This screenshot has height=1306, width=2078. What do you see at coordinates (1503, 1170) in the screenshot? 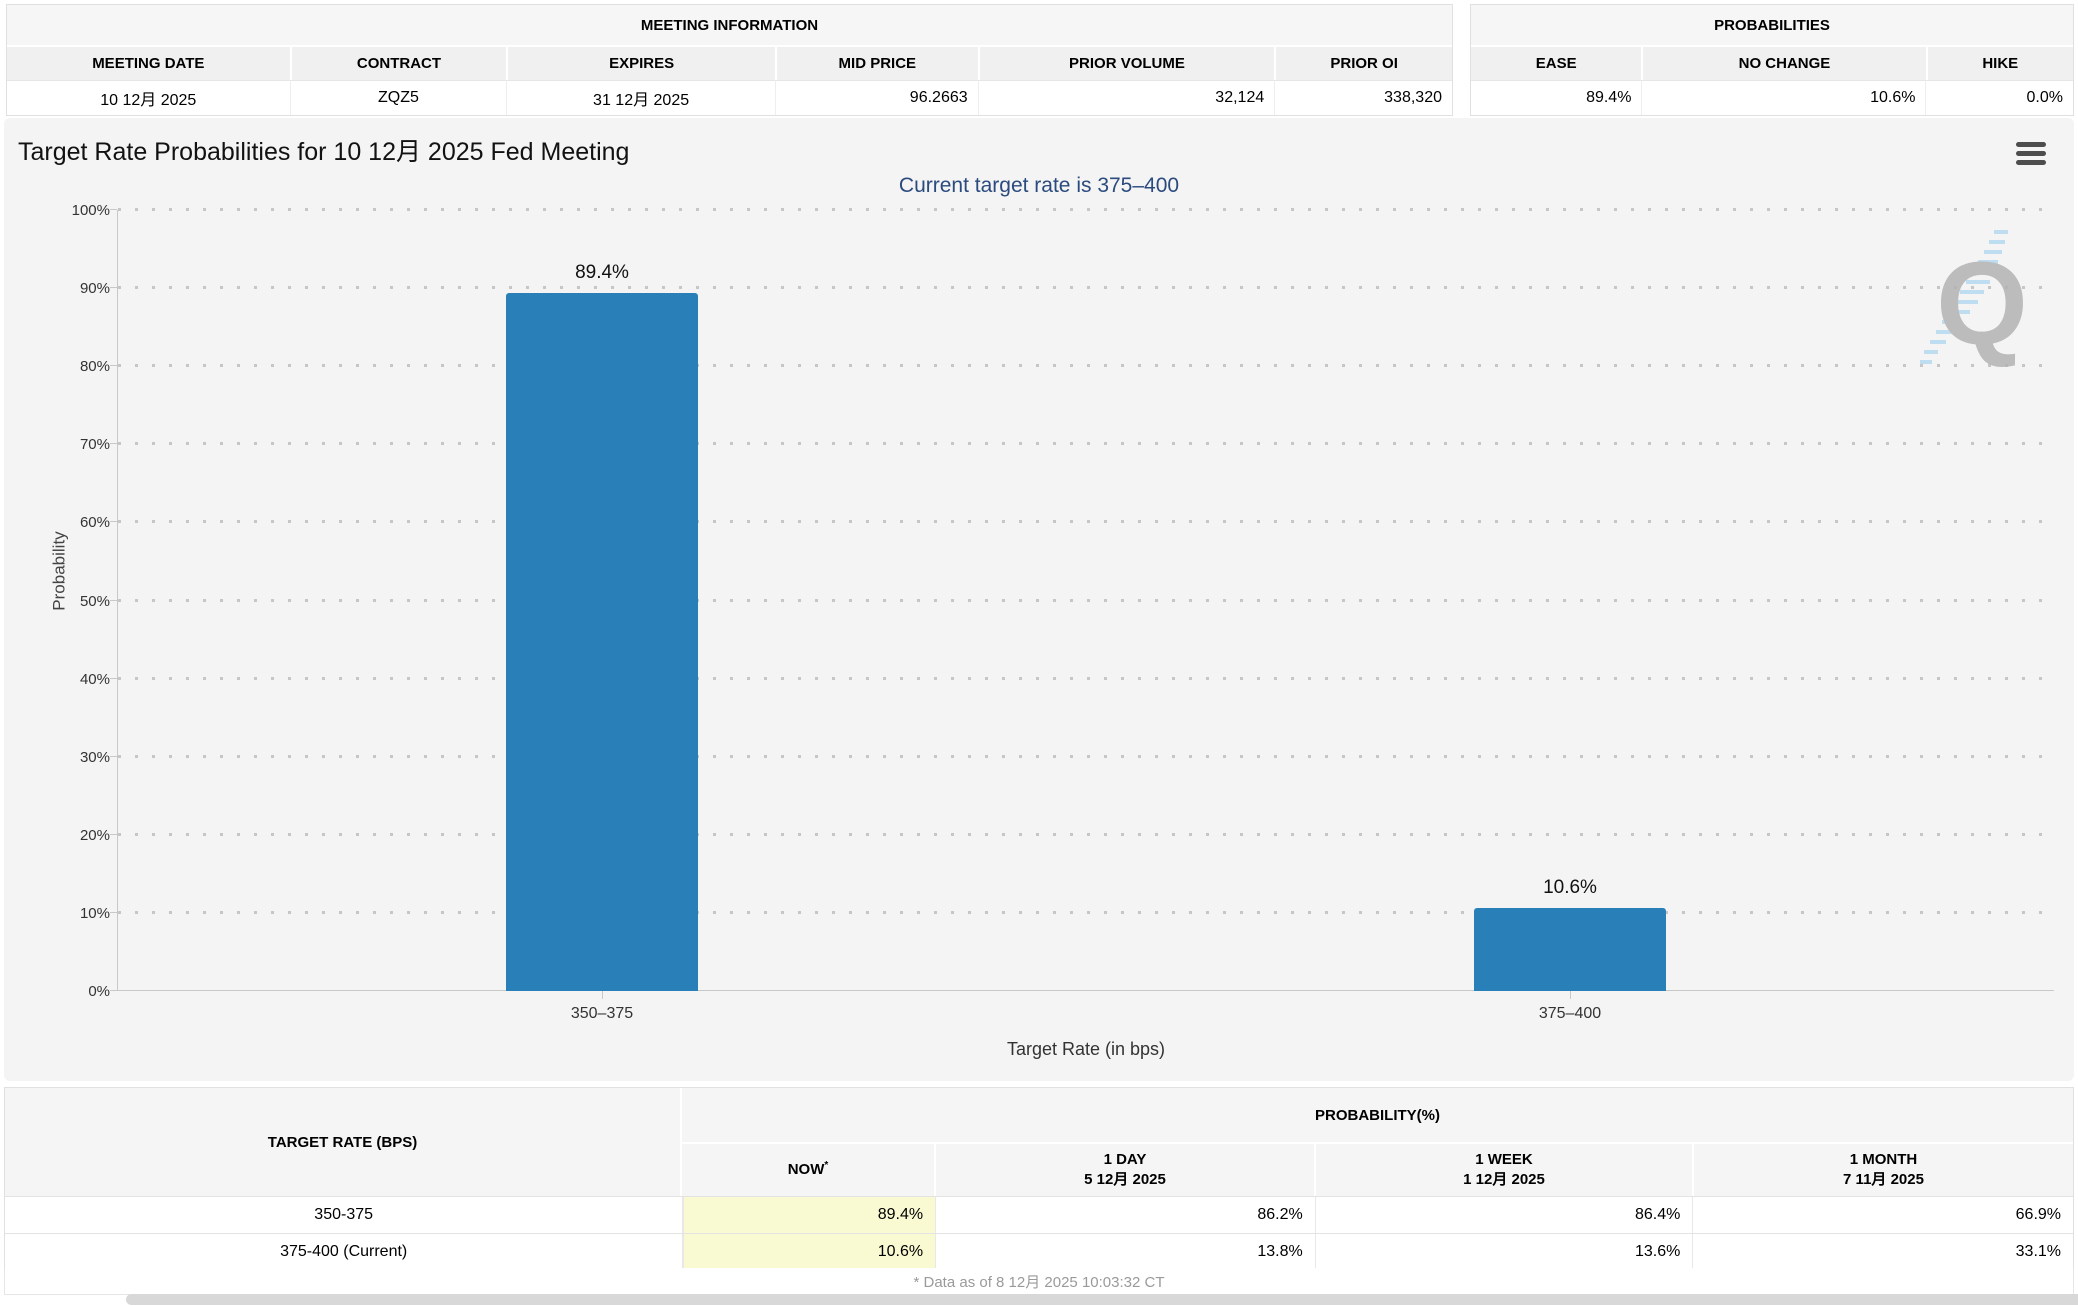
I see `col-header-1-week: 1 WEEK 1 12月 2025` at bounding box center [1503, 1170].